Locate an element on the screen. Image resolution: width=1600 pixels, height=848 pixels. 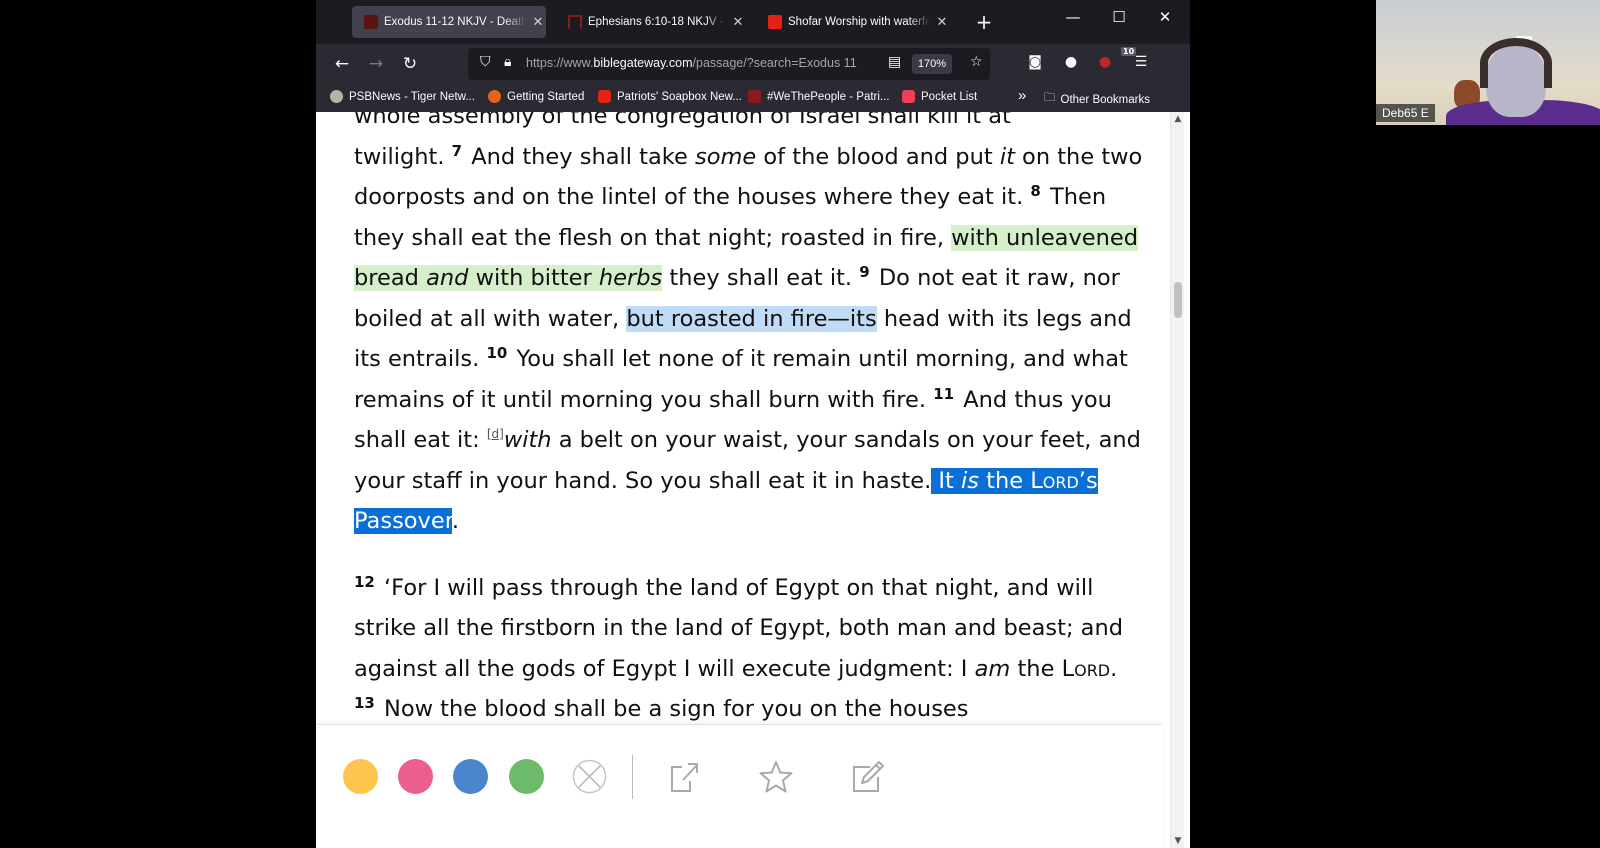
bookmark-label: Getting Started is located at coordinates (546, 96).